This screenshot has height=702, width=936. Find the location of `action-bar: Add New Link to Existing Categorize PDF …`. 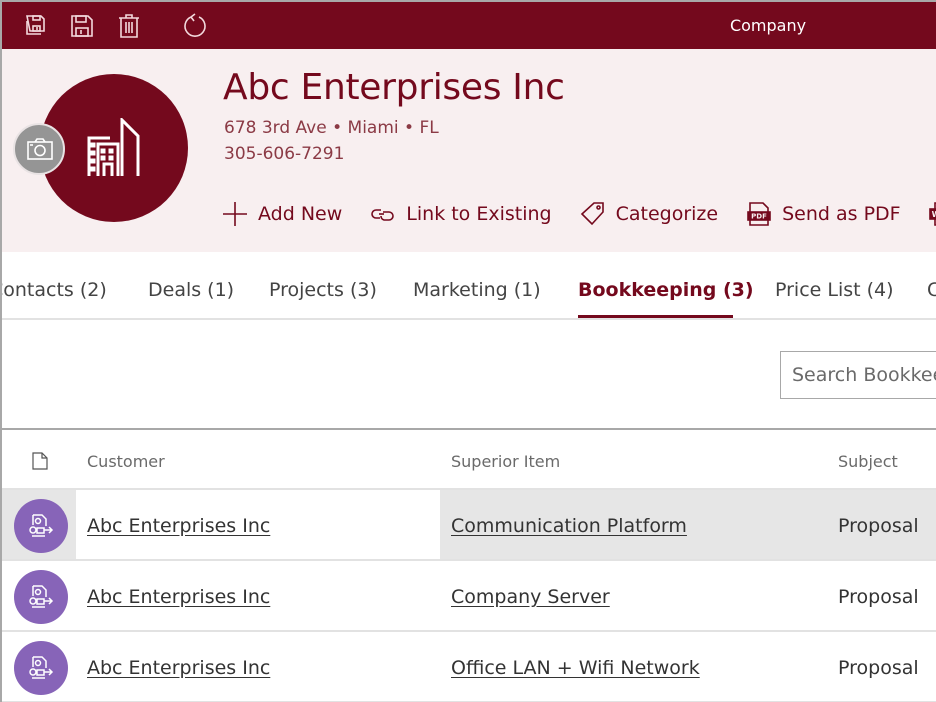

action-bar: Add New Link to Existing Categorize PDF … is located at coordinates (579, 214).